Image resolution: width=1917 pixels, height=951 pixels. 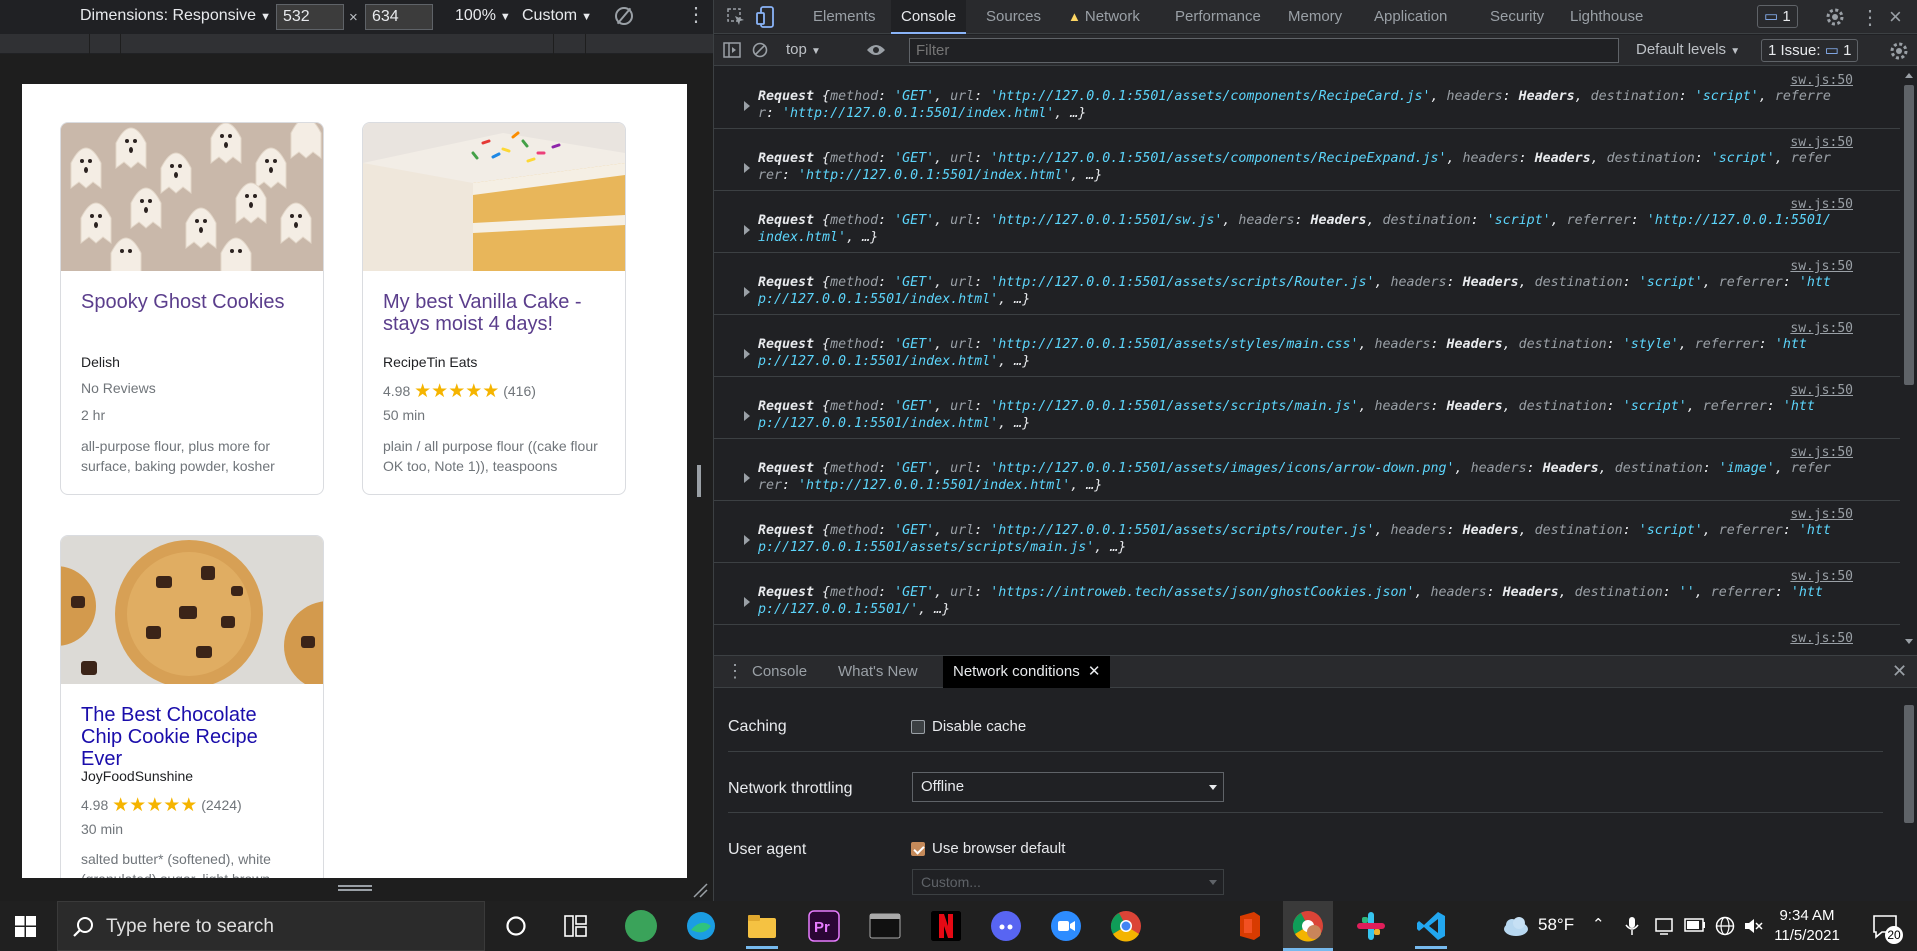 What do you see at coordinates (1104, 17) in the screenshot?
I see `tab-network: ▲ Network` at bounding box center [1104, 17].